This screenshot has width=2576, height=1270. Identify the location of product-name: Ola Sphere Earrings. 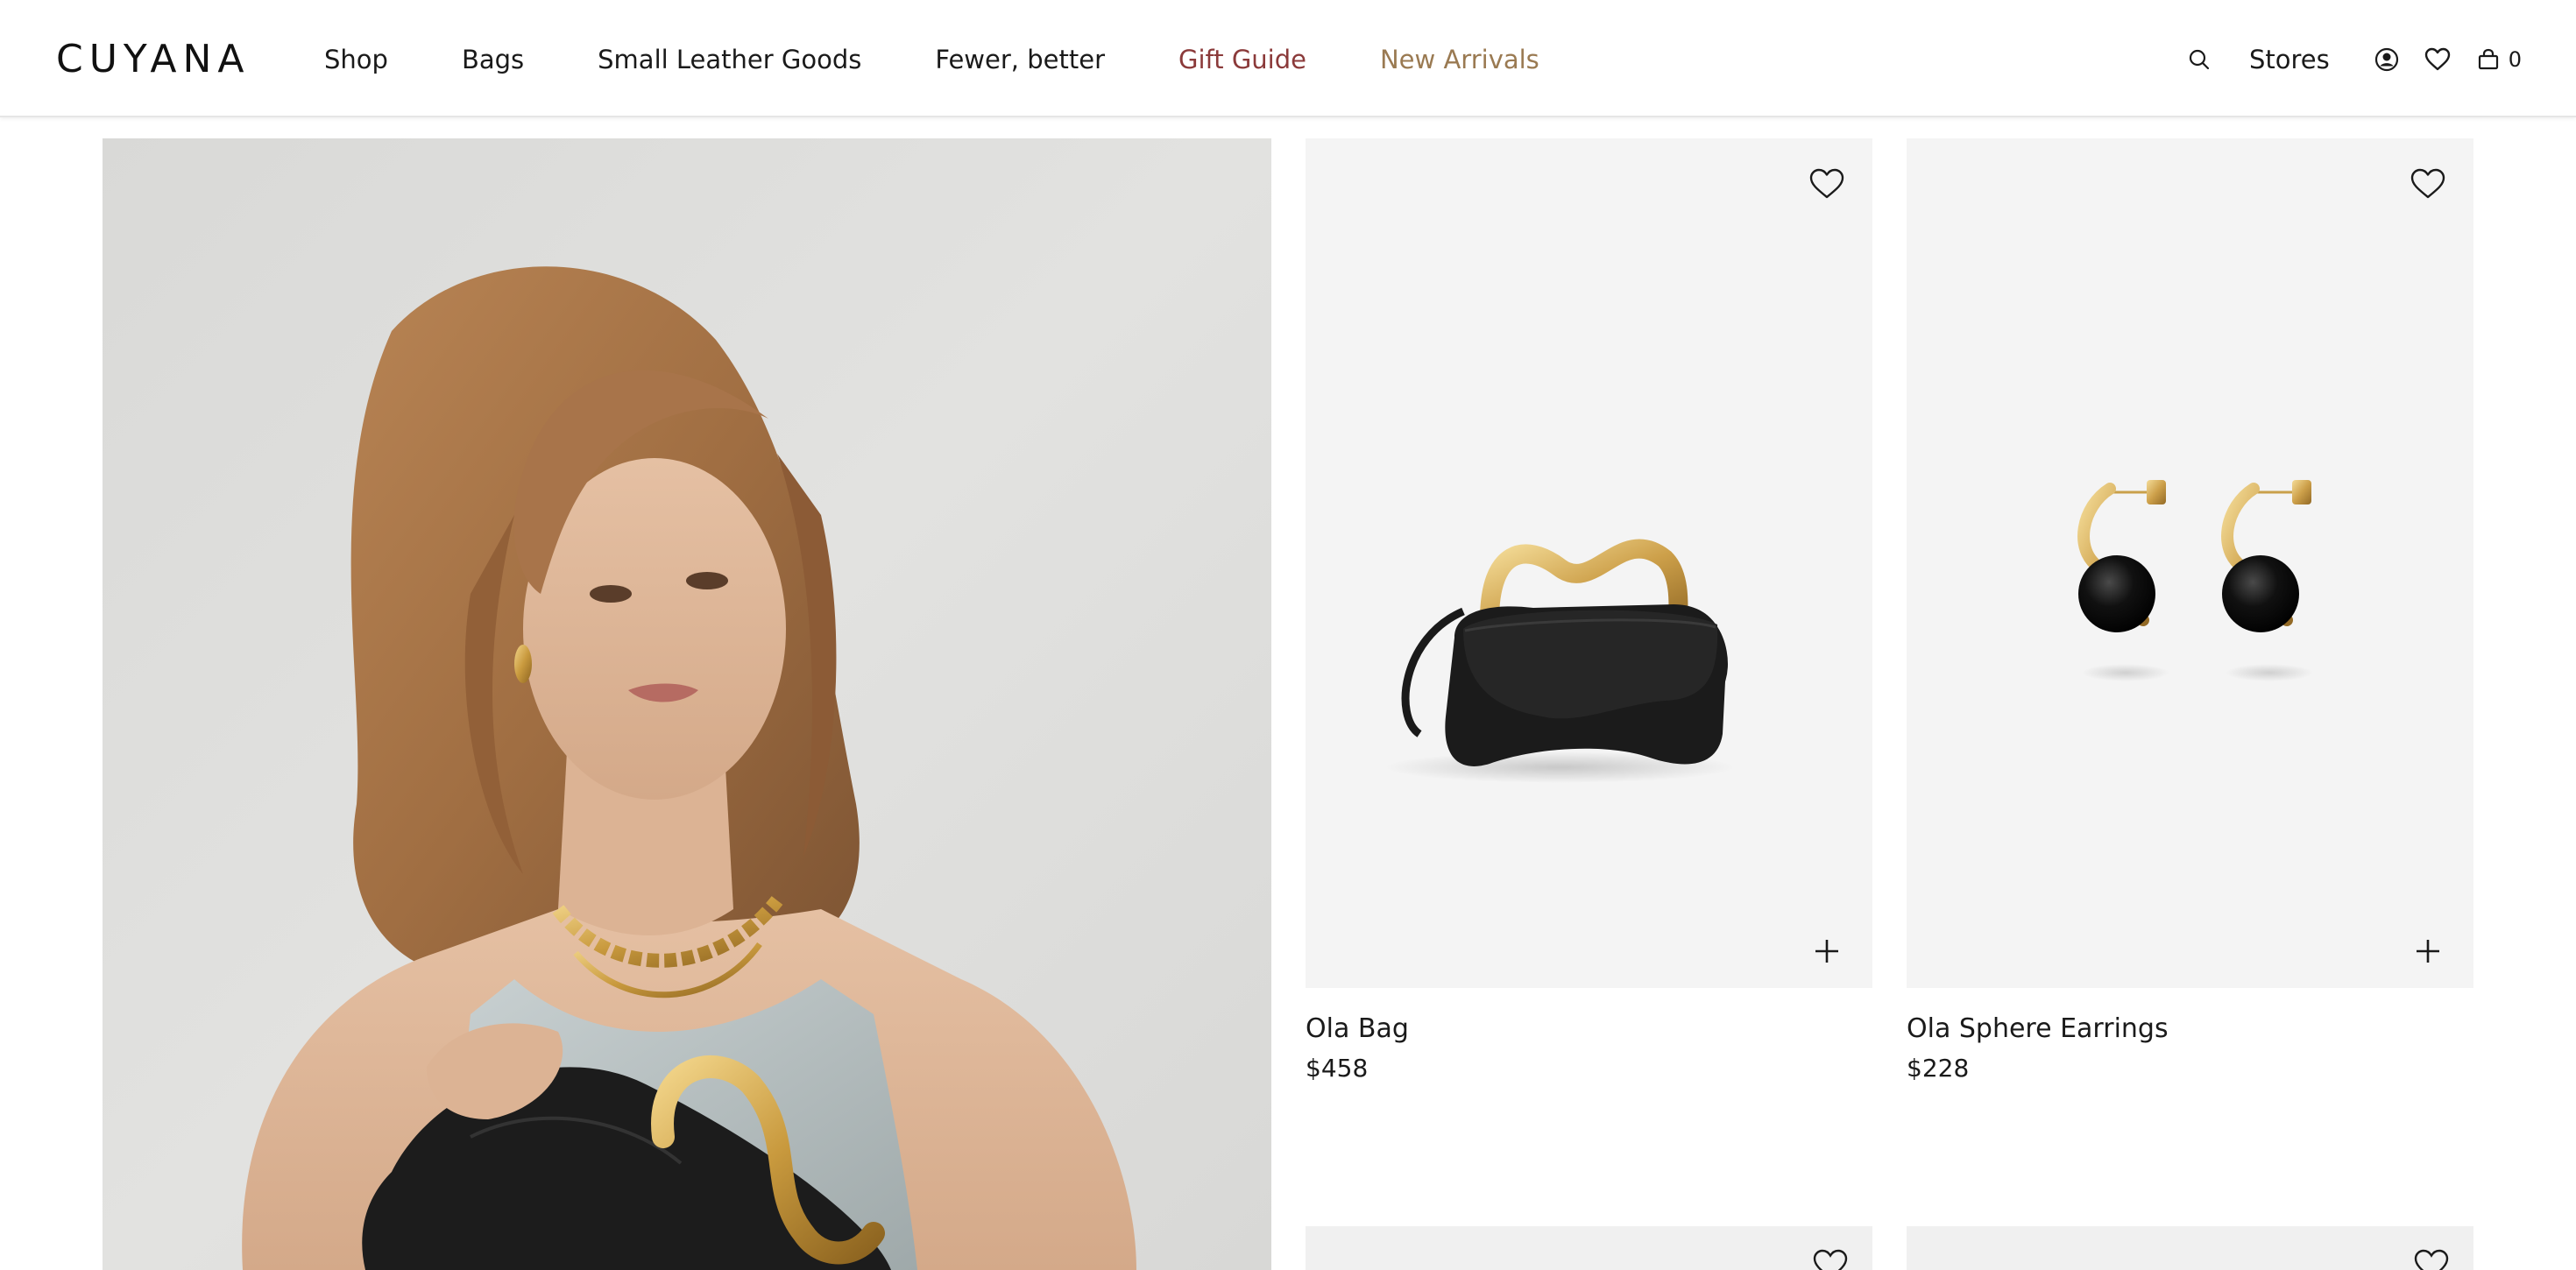
(2190, 1029).